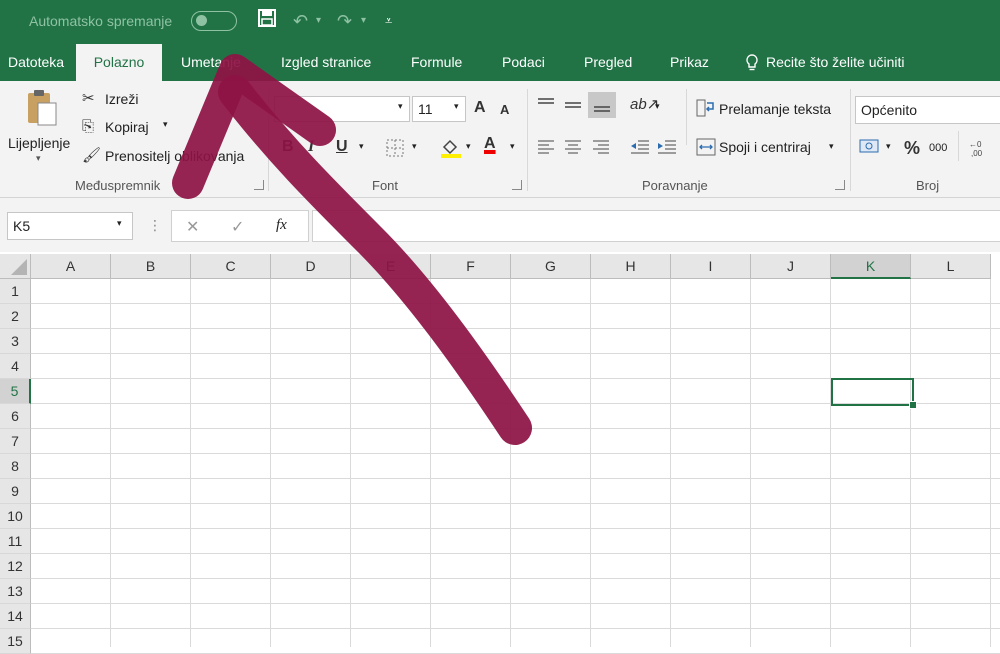  What do you see at coordinates (15, 291) in the screenshot?
I see `row-header-1: 1` at bounding box center [15, 291].